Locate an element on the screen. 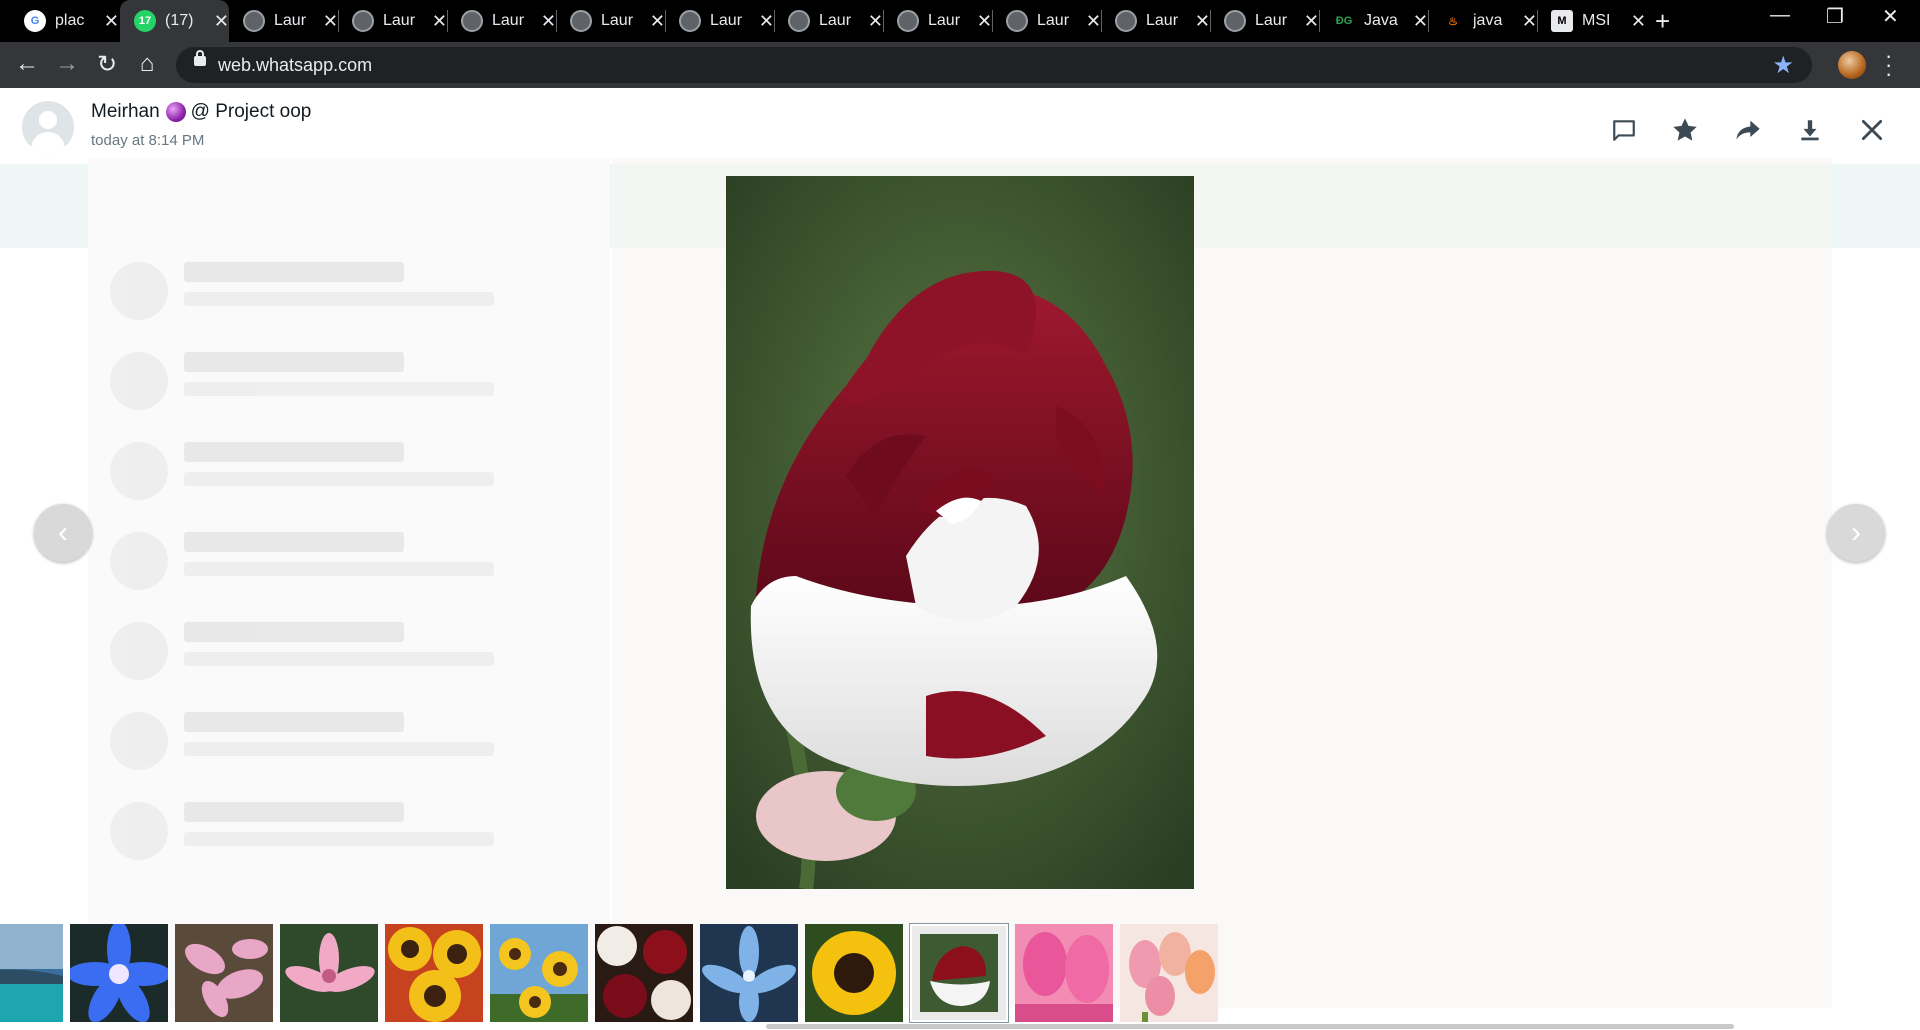  restore-icon: ❐ is located at coordinates (1835, 16).